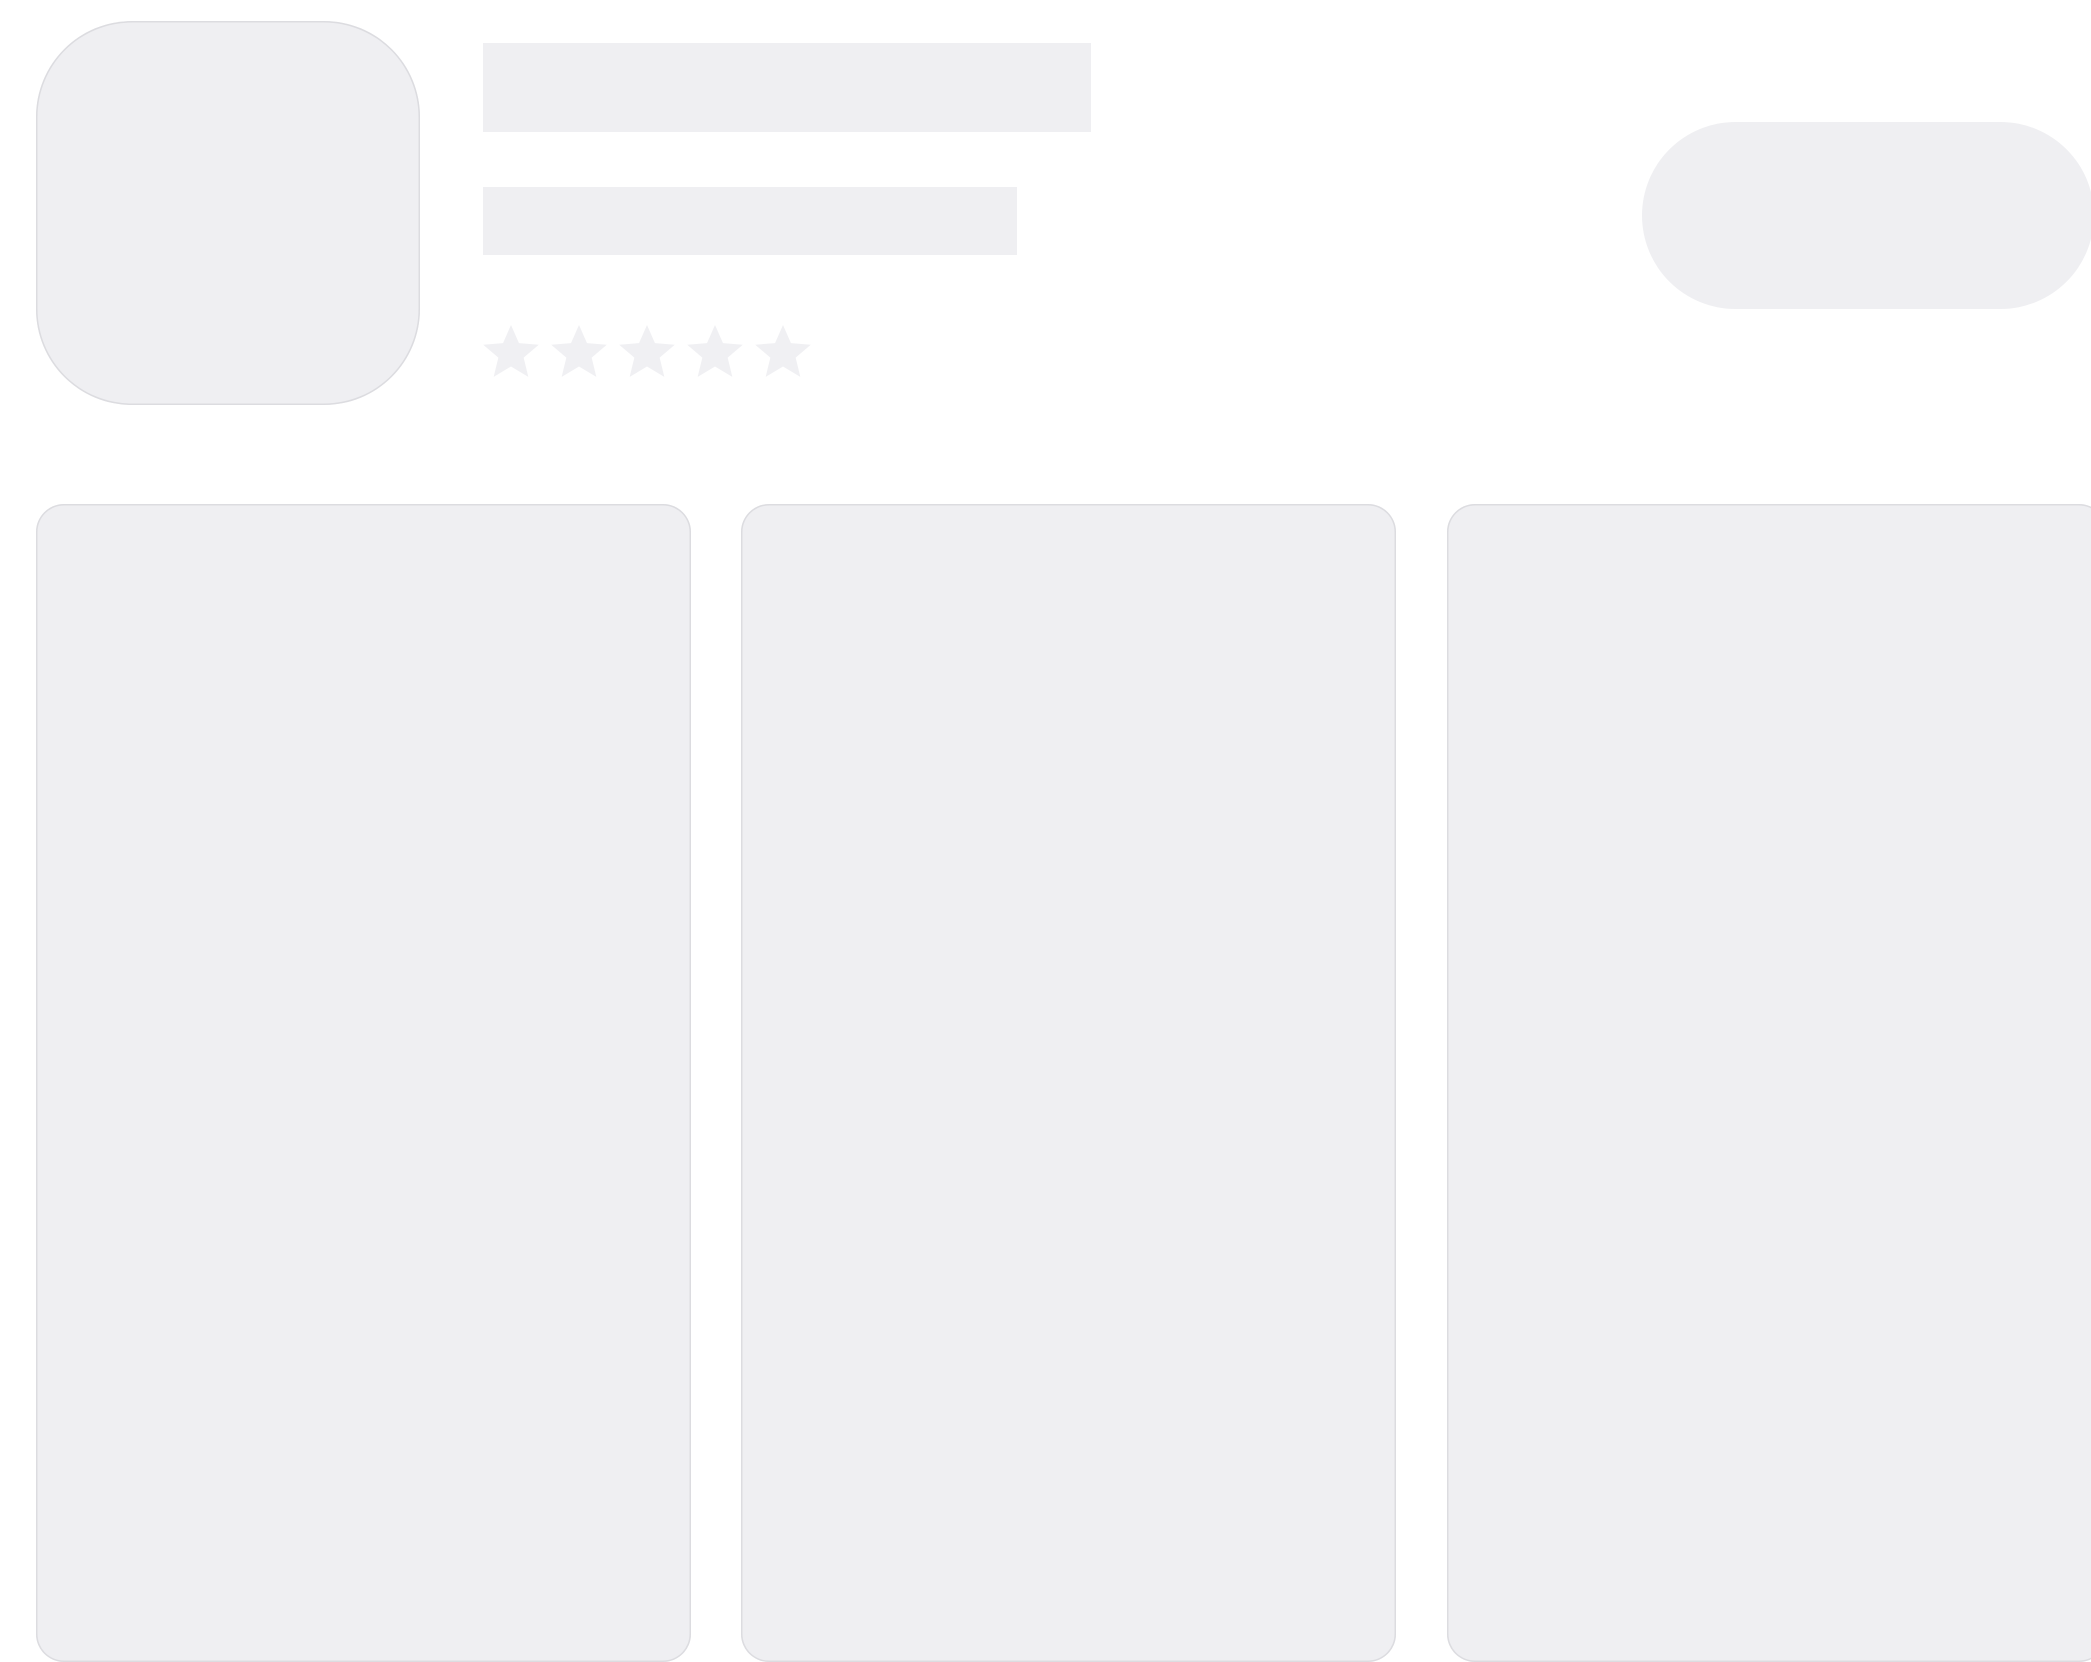 Image resolution: width=2091 pixels, height=1662 pixels. Describe the element at coordinates (750, 221) in the screenshot. I see `app-subtitle-placeholder` at that location.